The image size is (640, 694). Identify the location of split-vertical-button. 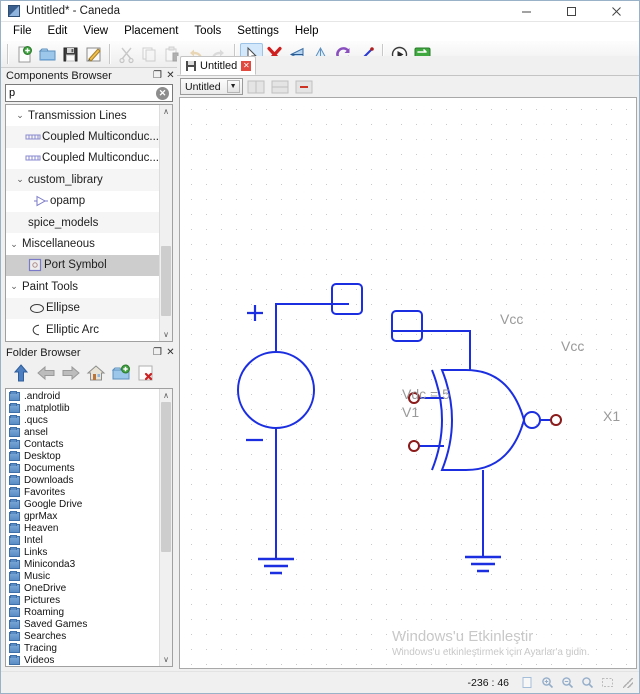
(280, 87).